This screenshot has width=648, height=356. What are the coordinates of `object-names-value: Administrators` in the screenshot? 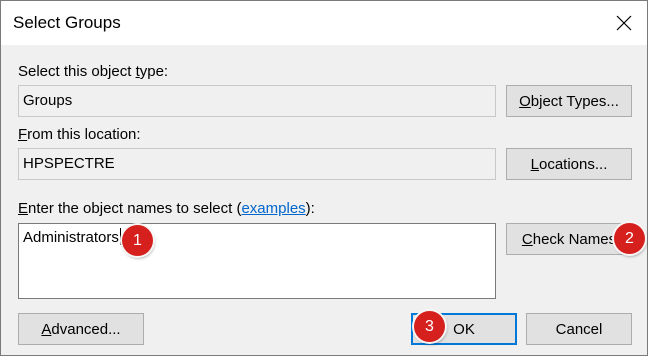 It's located at (71, 237).